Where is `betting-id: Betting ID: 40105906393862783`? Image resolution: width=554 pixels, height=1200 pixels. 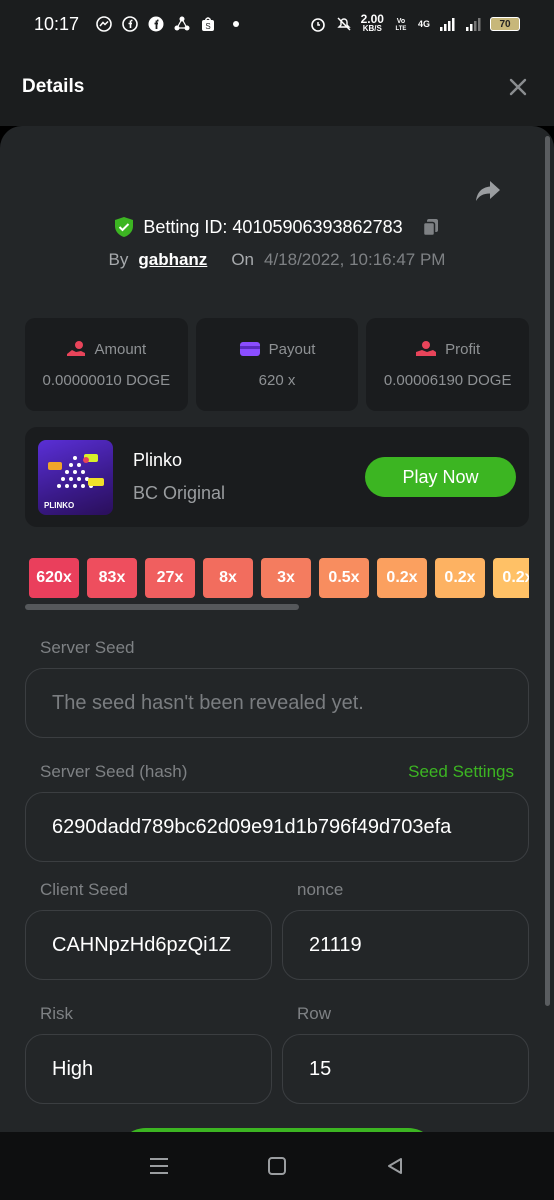 betting-id: Betting ID: 40105906393862783 is located at coordinates (273, 226).